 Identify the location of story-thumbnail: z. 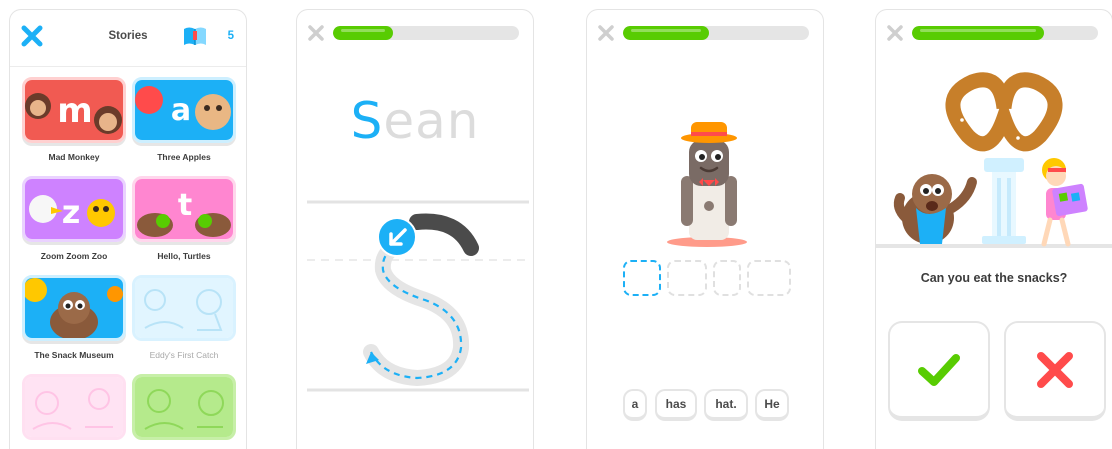
(74, 209).